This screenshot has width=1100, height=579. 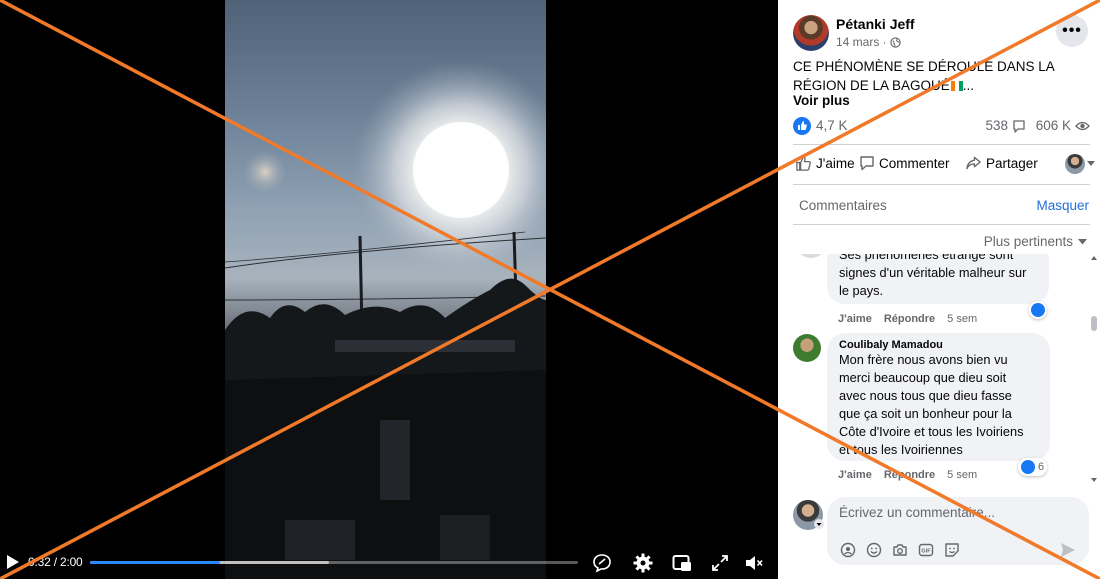 What do you see at coordinates (926, 258) in the screenshot?
I see `comment-line: Ses phénomènes étrange sont` at bounding box center [926, 258].